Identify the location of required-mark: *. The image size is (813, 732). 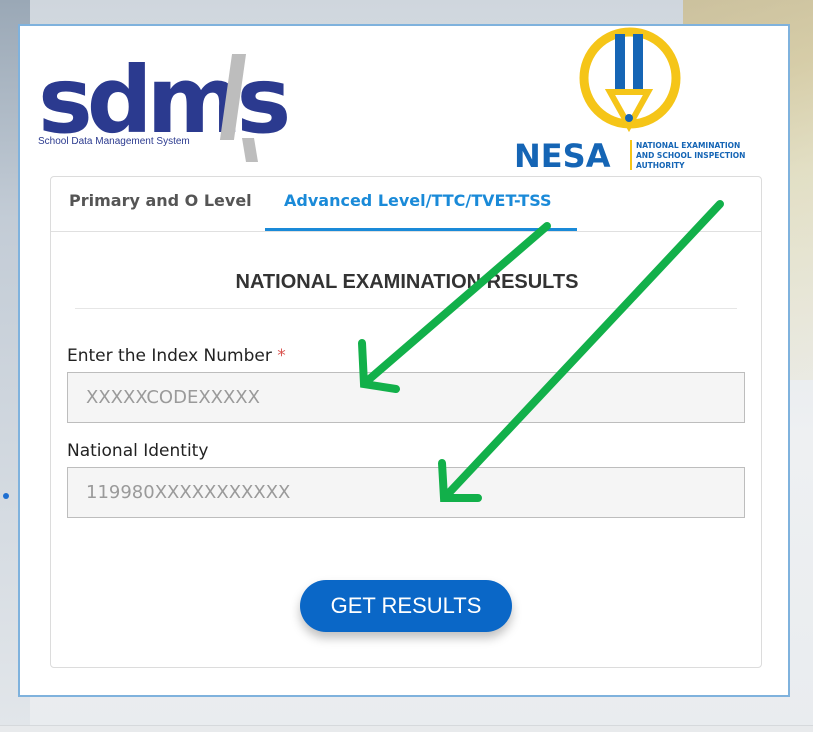
(281, 356).